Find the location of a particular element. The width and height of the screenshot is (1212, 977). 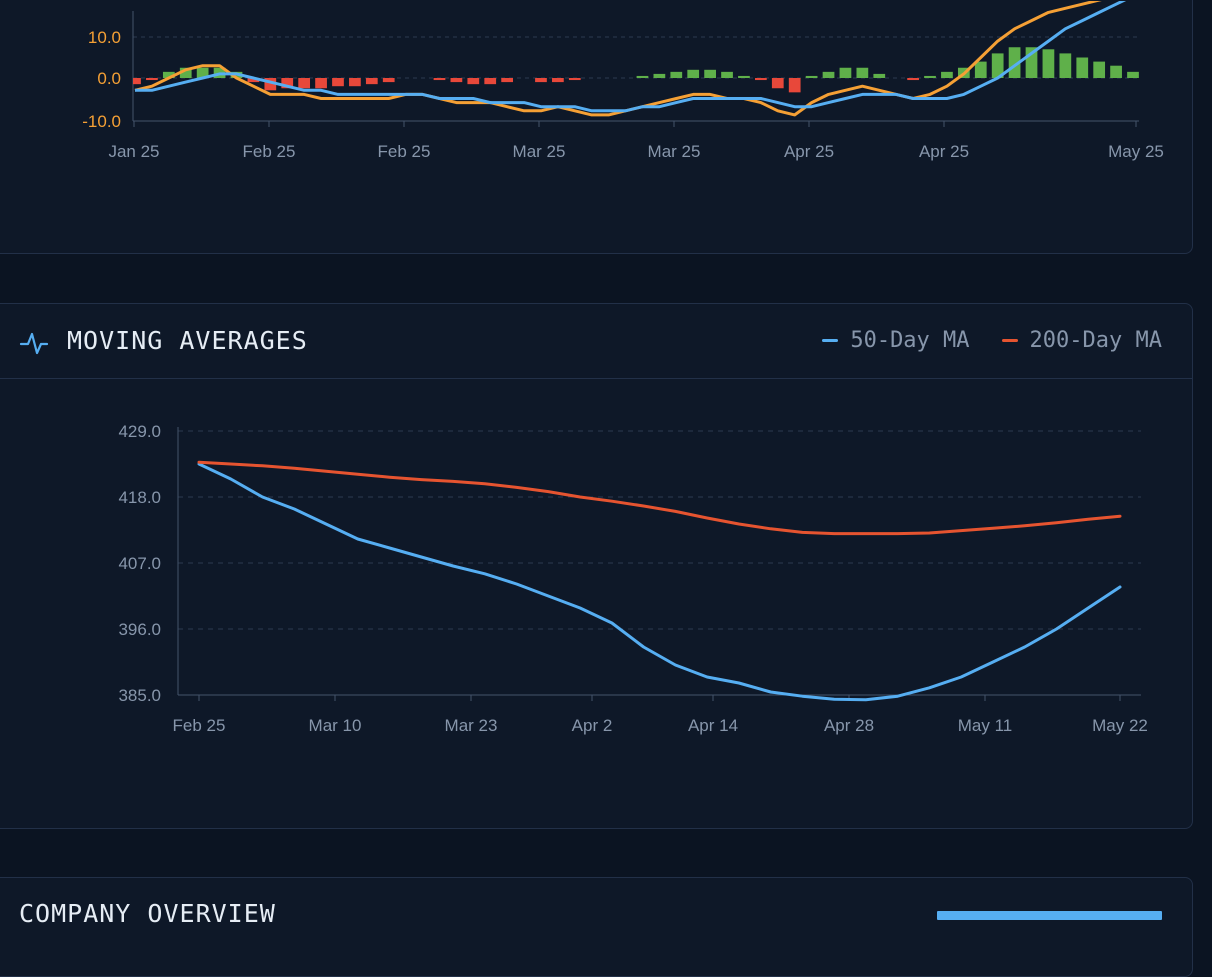

x-tick-label: May 11 is located at coordinates (985, 725).